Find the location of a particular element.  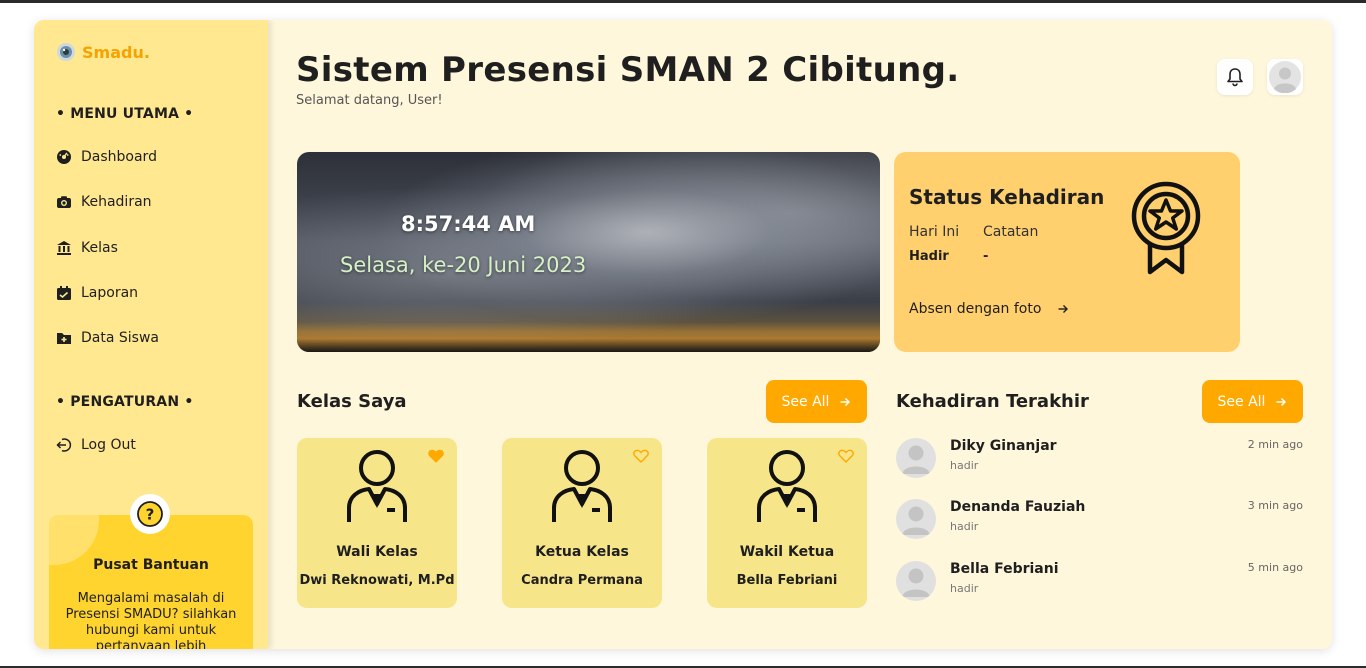

attendee-time: 2 min ago is located at coordinates (1275, 444).